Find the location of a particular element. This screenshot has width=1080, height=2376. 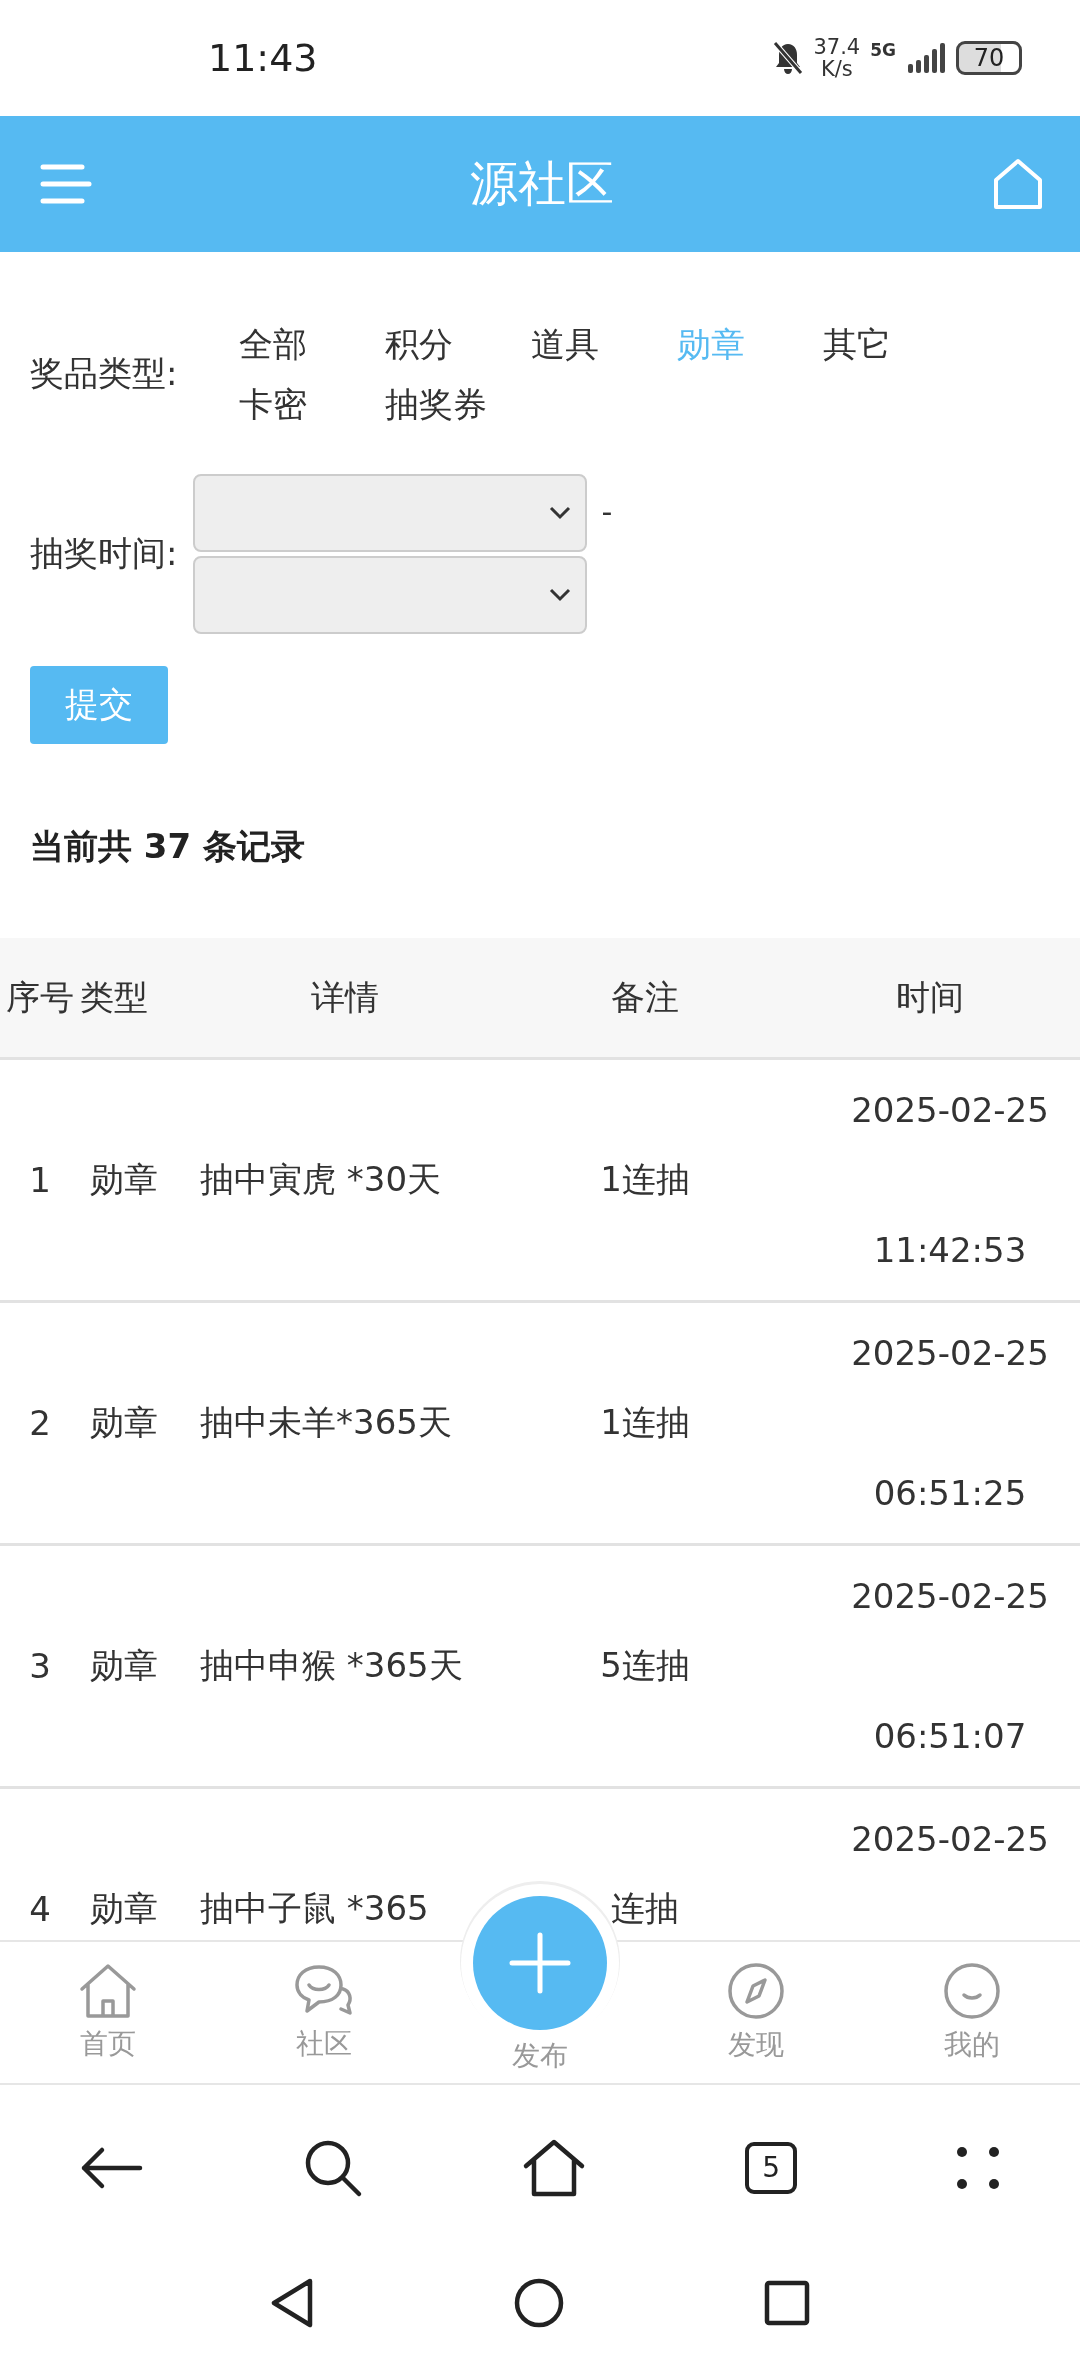

table-cell-text: 抽中寅虎 *30天 is located at coordinates (321, 1180).